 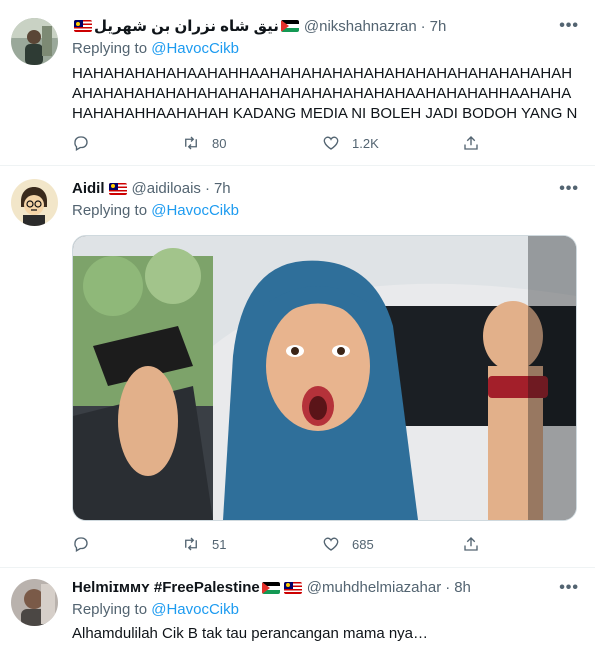 What do you see at coordinates (365, 143) in the screenshot?
I see `like-count: 1.2K` at bounding box center [365, 143].